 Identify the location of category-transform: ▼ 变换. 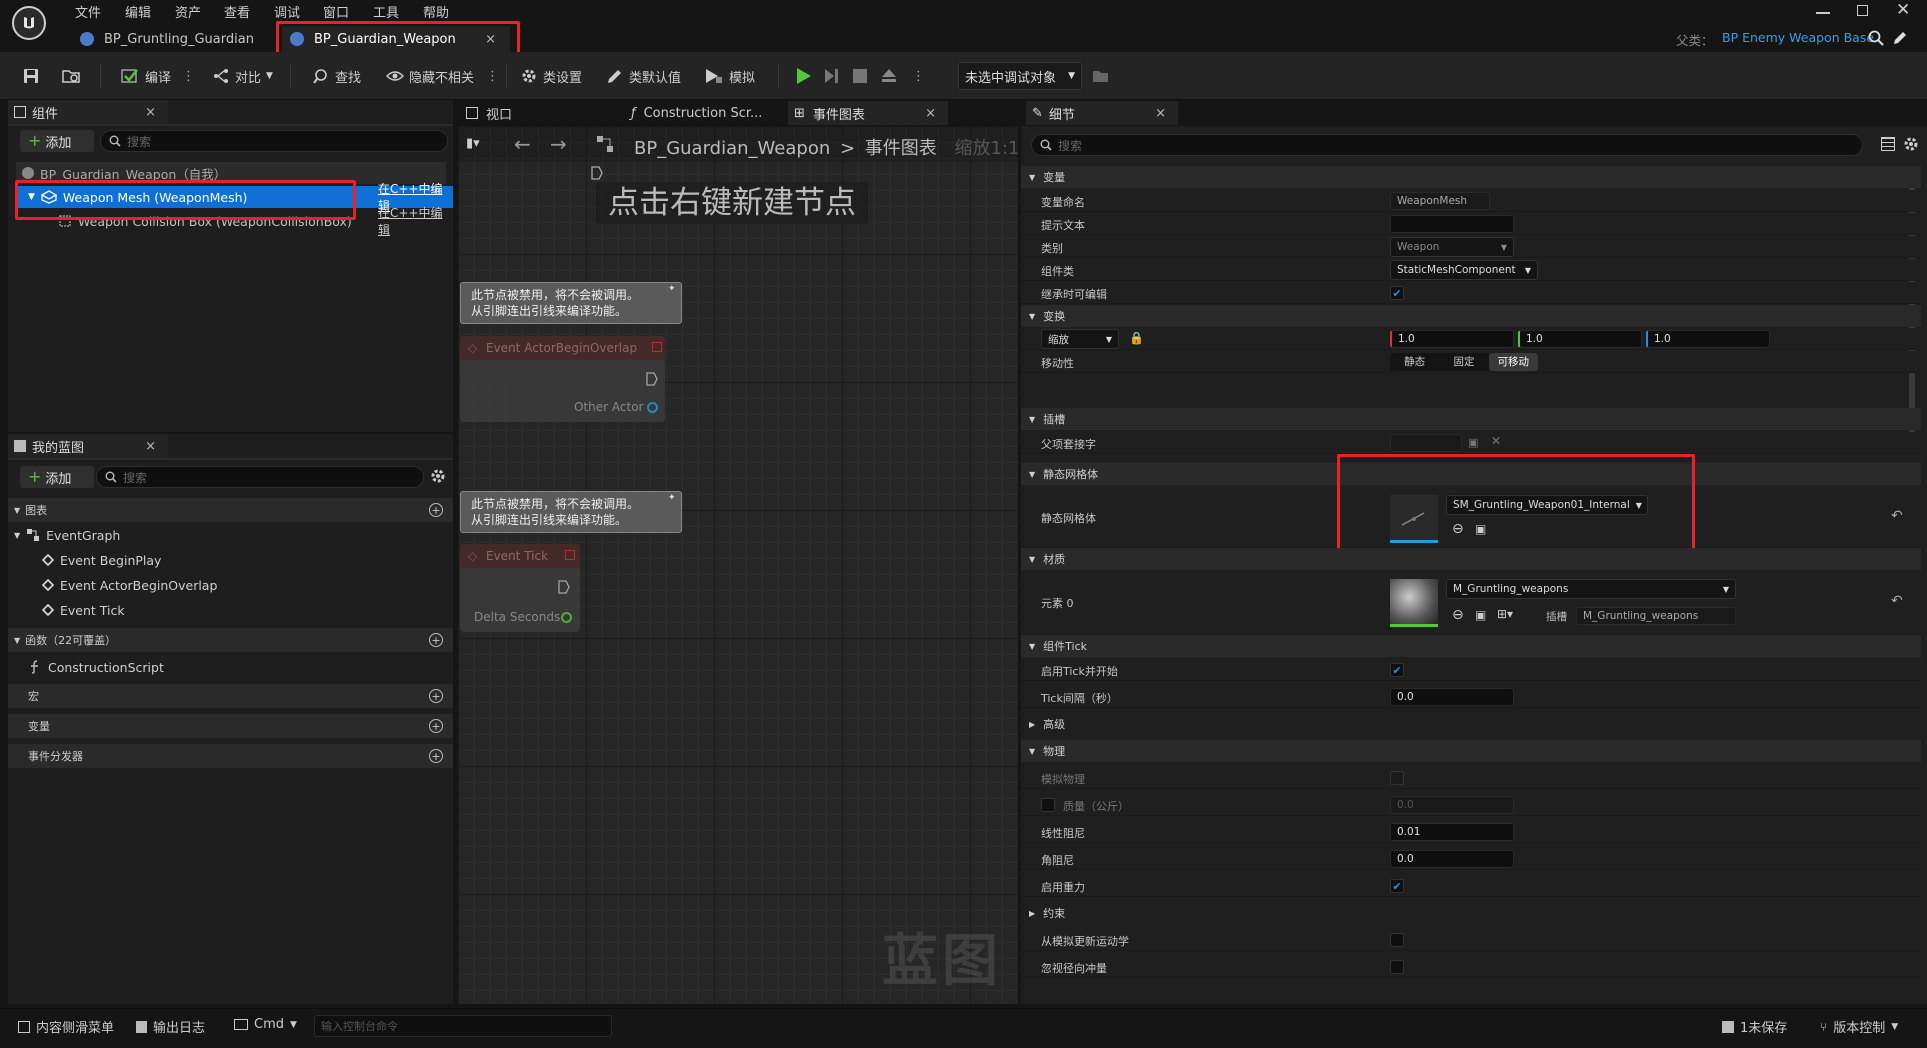
(1471, 316).